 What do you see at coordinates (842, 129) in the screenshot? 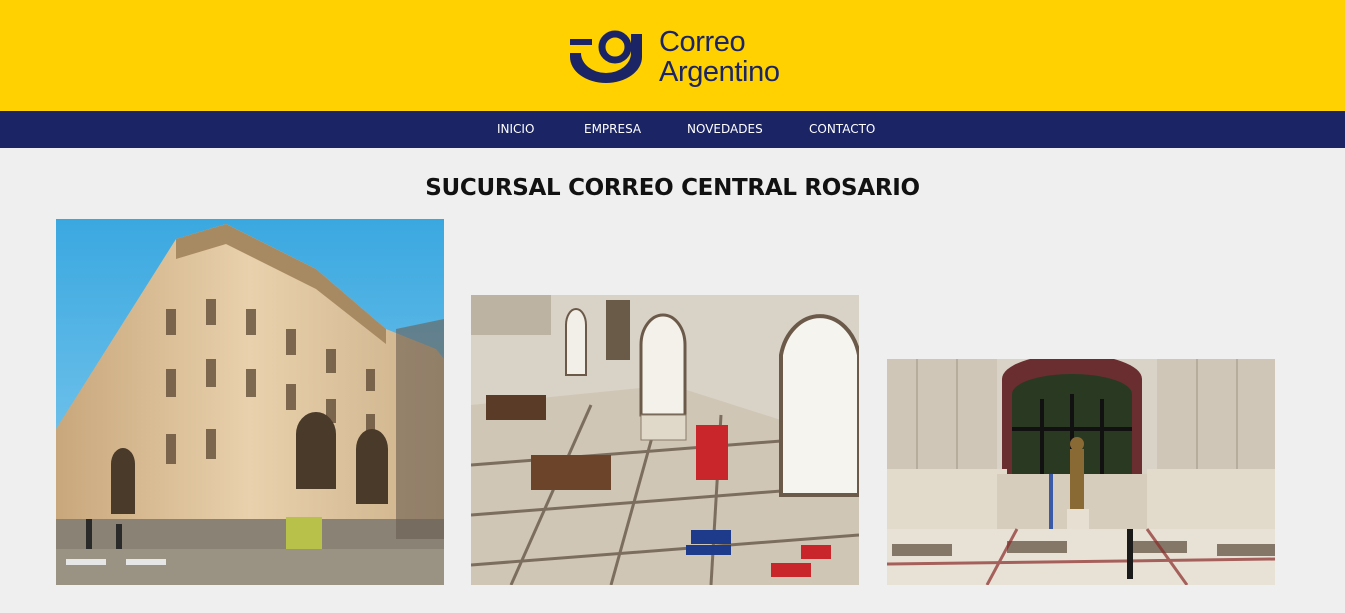
I see `nav-item-contacto: CONTACTO` at bounding box center [842, 129].